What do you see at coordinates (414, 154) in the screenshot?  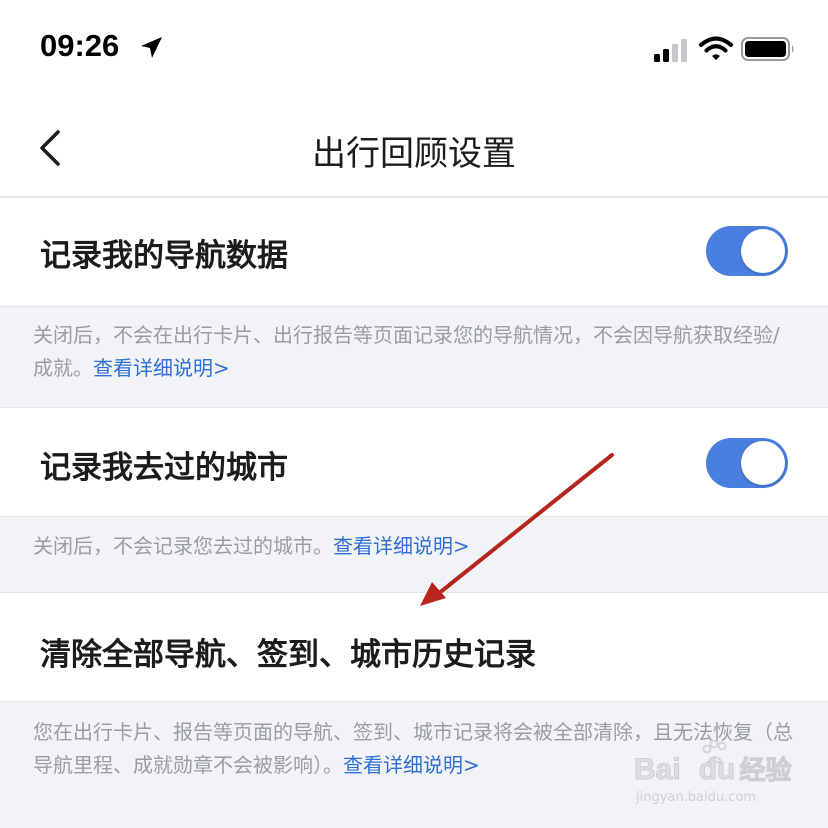 I see `page-title: 出行回顾设置` at bounding box center [414, 154].